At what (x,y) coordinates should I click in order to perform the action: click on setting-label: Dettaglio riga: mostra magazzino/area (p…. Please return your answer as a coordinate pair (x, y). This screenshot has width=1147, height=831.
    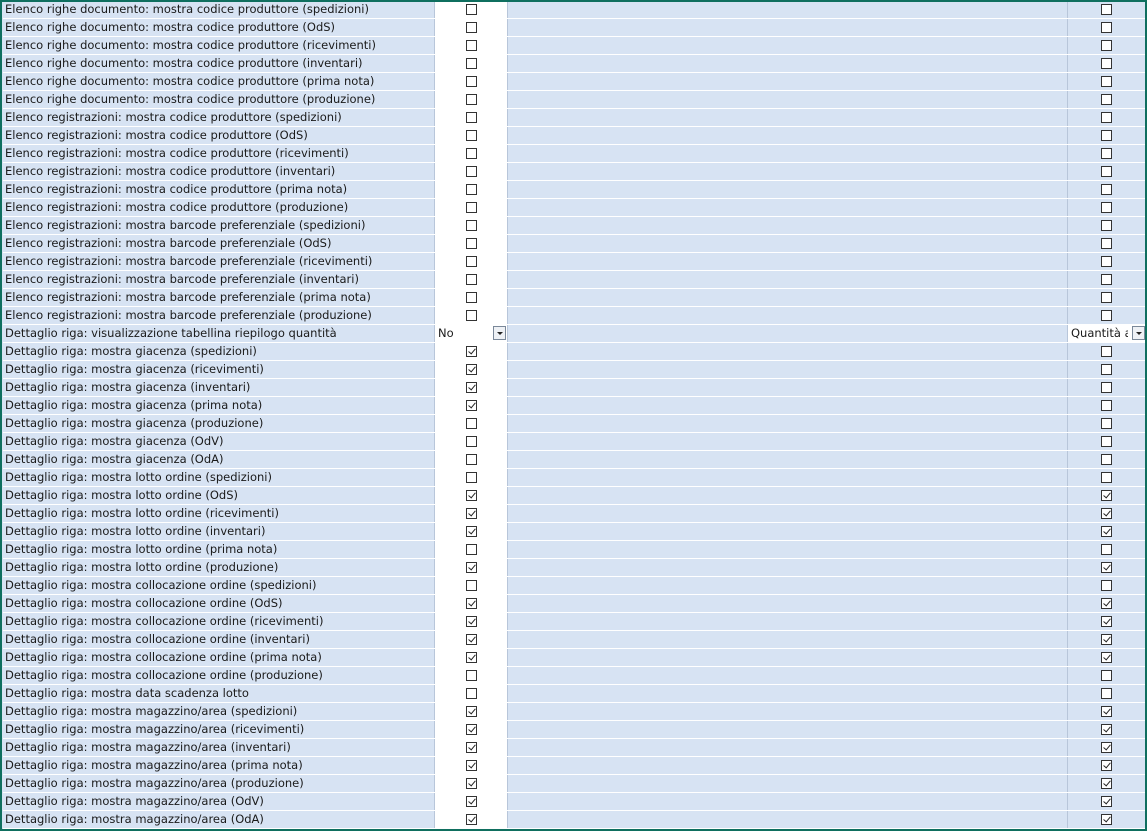
    Looking at the image, I should click on (218, 765).